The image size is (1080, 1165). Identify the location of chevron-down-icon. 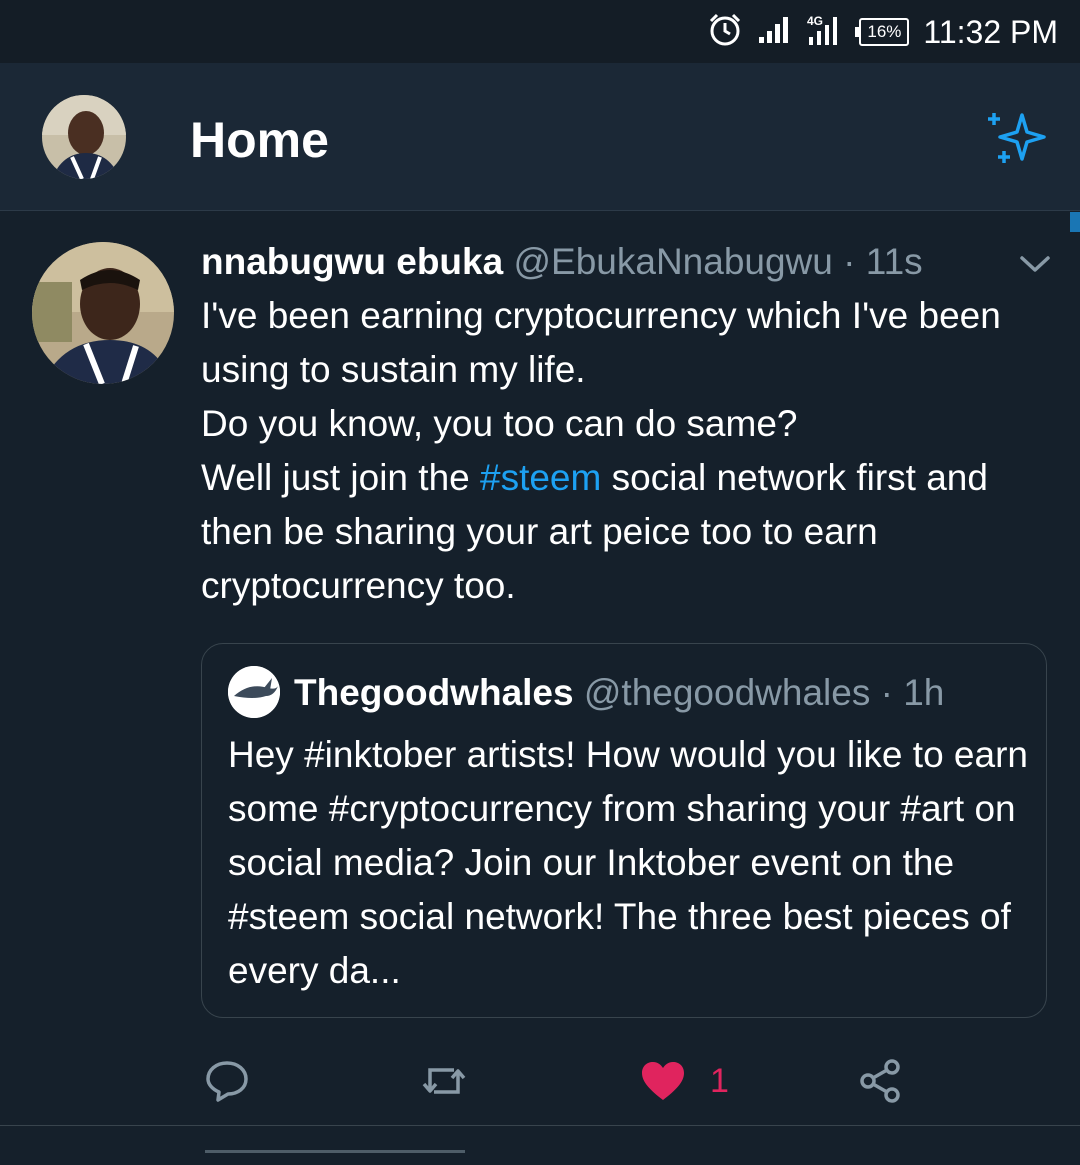
(1035, 264).